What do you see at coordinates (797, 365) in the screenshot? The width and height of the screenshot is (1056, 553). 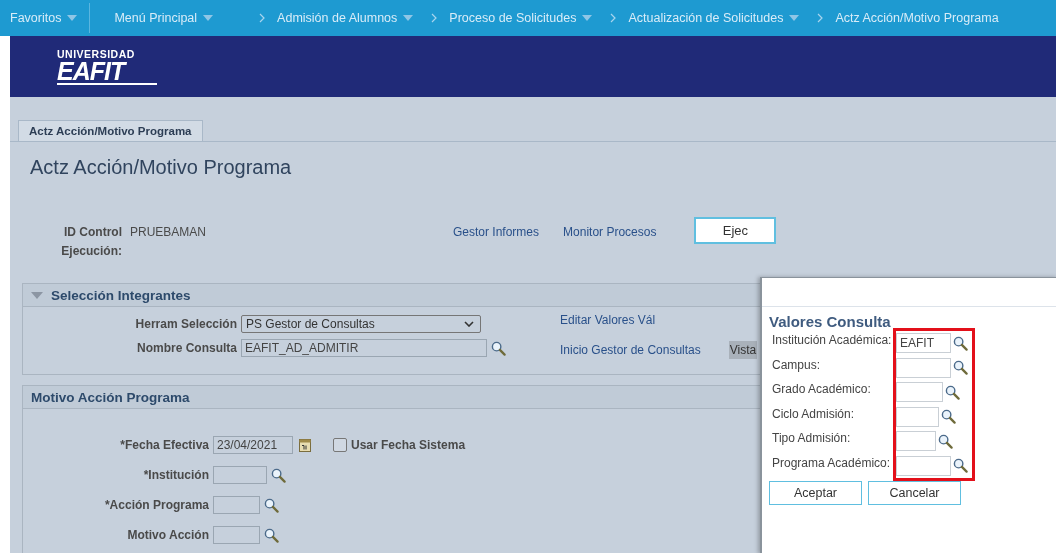 I see `field-label: Campus:` at bounding box center [797, 365].